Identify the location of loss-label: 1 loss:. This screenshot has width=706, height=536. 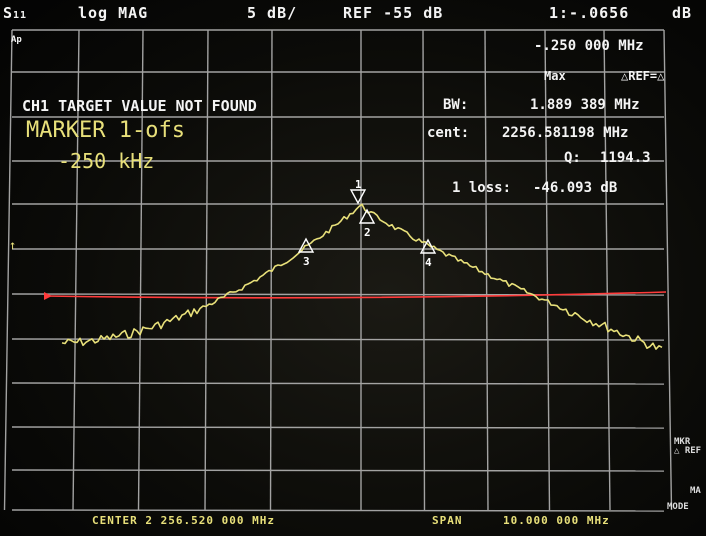
(482, 188).